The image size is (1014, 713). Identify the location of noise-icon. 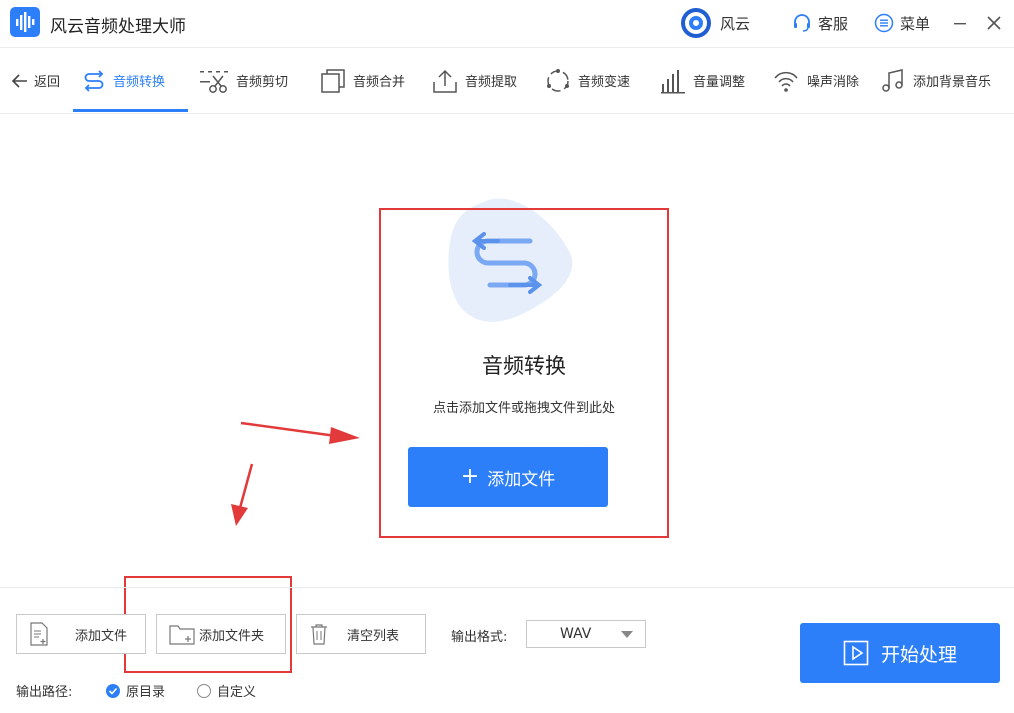
(786, 81).